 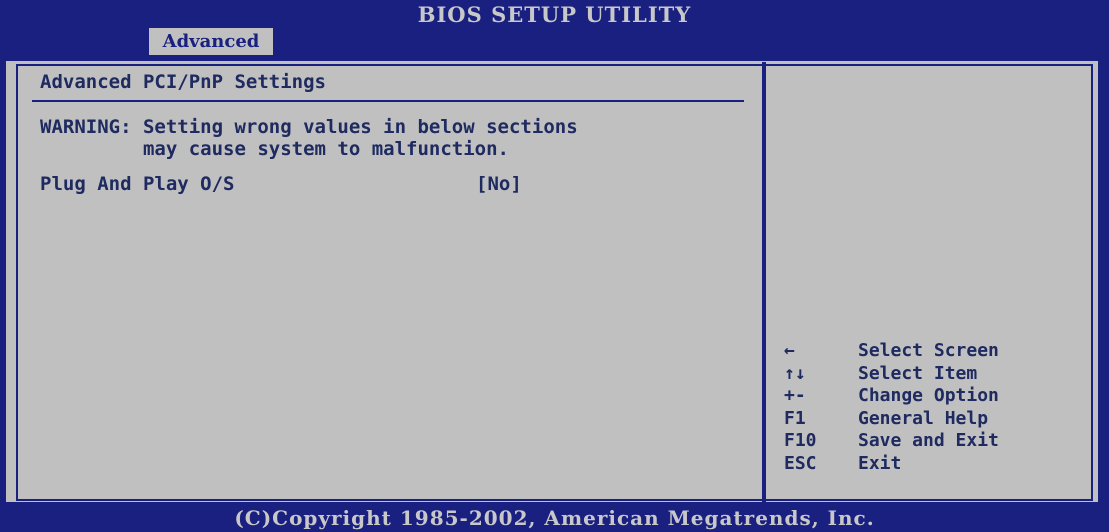 I want to click on help-row-save-exit: F10 Save and Exit, so click(x=934, y=441).